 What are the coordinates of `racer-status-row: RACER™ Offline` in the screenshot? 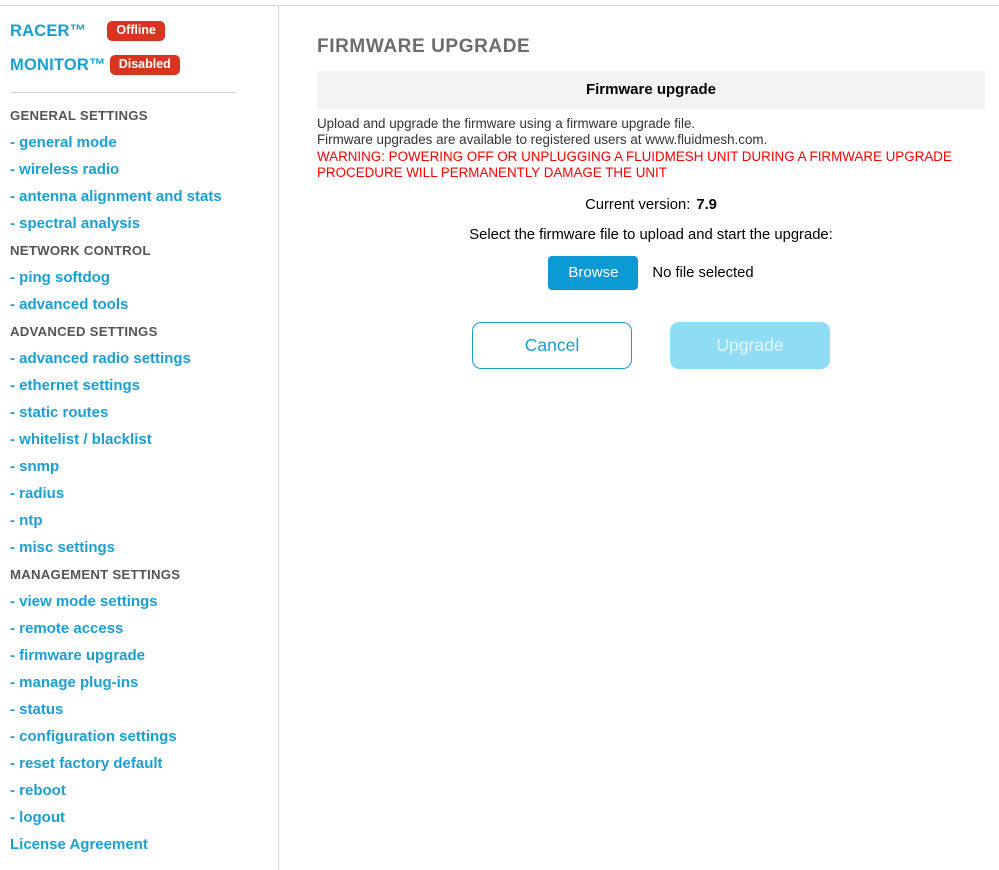 It's located at (139, 31).